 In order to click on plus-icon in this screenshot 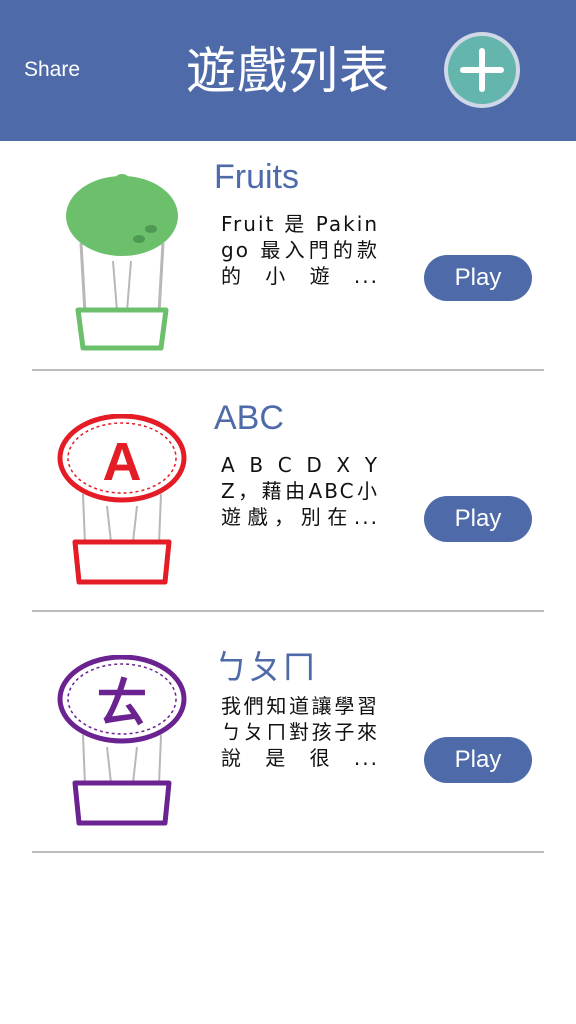, I will do `click(482, 70)`.